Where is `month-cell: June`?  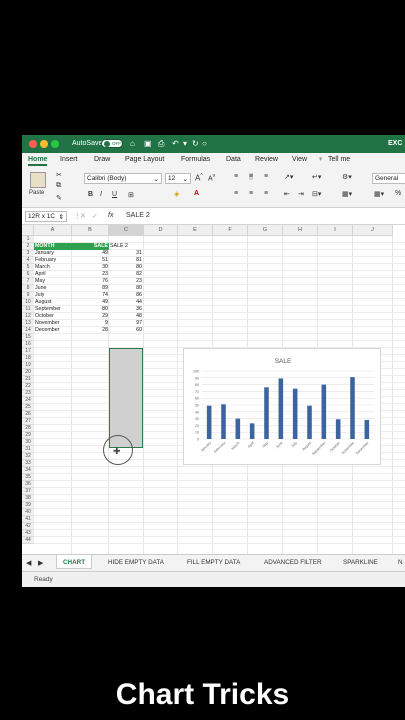 month-cell: June is located at coordinates (53, 288).